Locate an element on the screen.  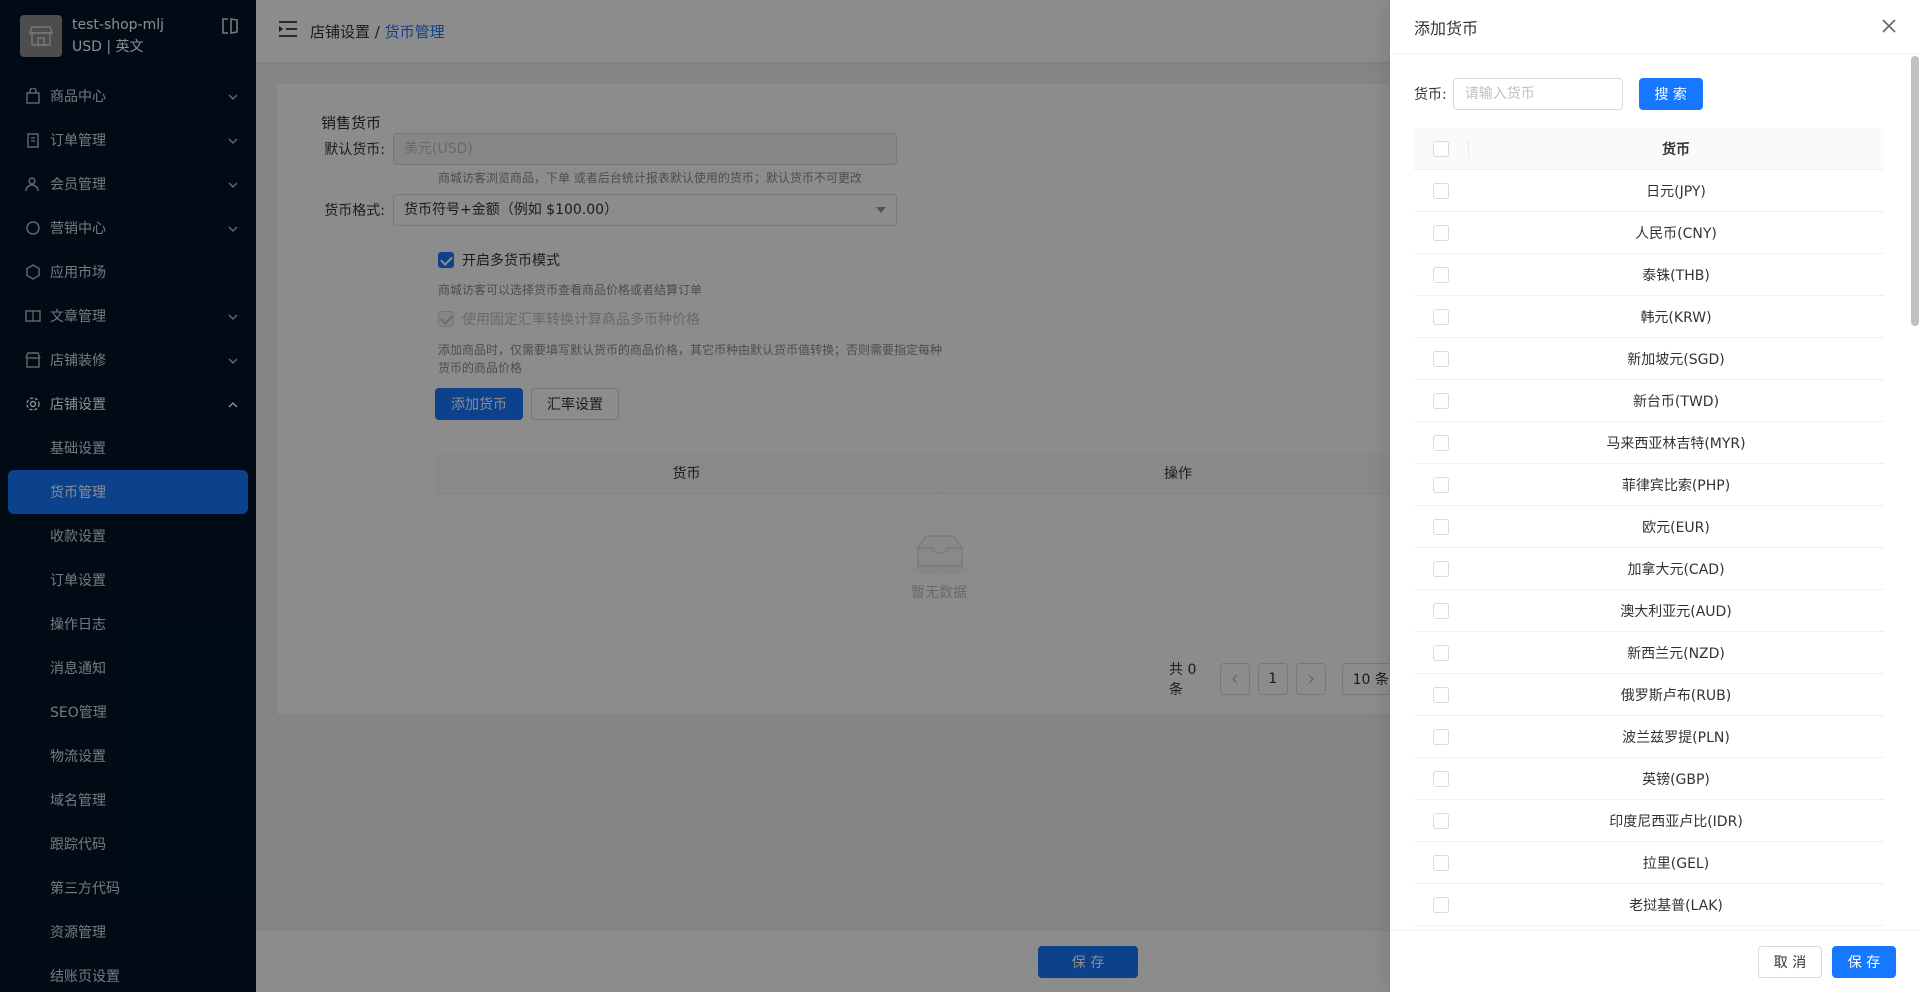
table-row: 新西兰元(NZD) is located at coordinates (1649, 653).